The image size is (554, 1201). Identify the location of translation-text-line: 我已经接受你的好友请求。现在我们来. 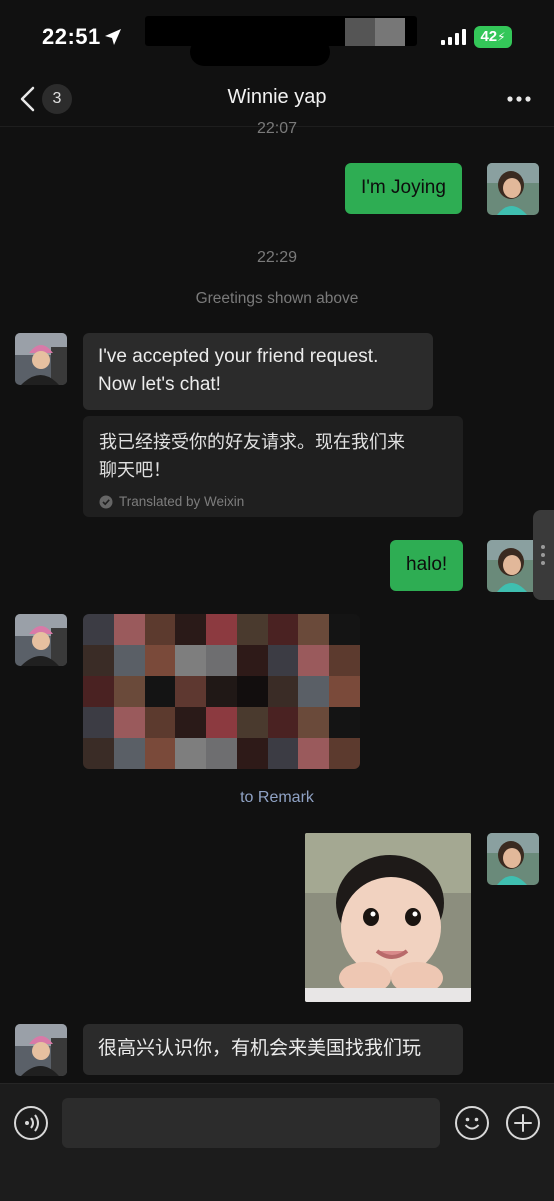
(252, 442).